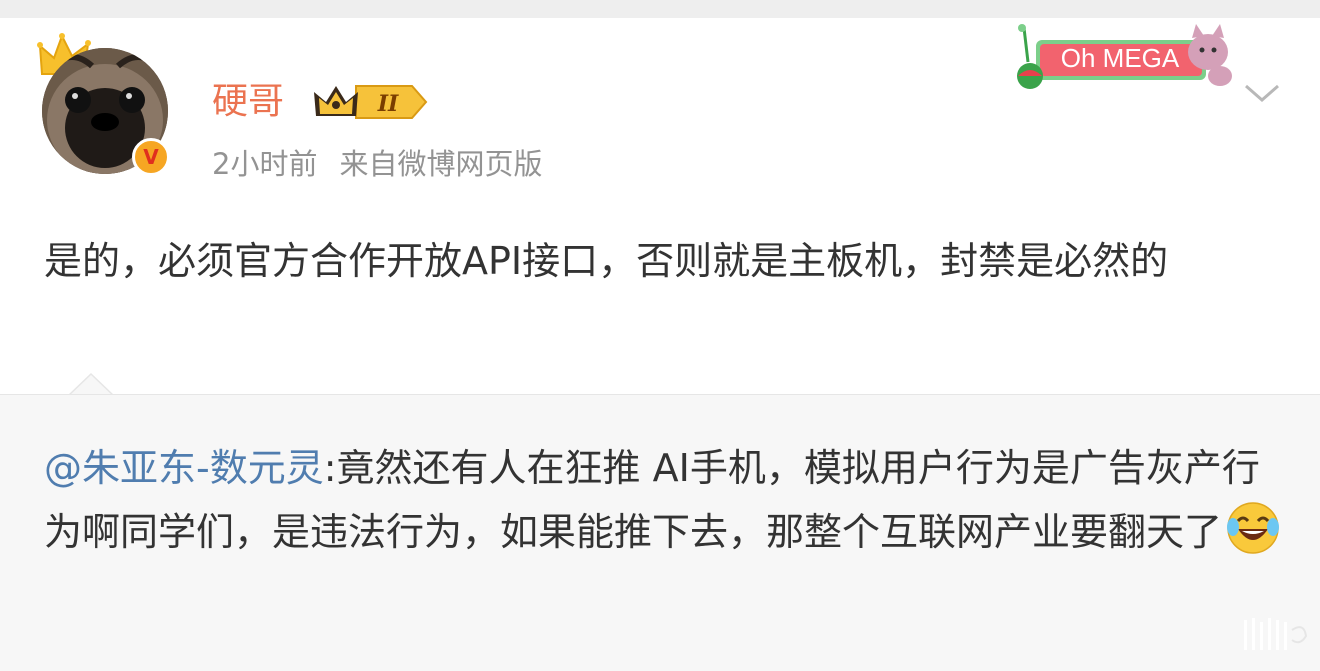 The image size is (1320, 671). Describe the element at coordinates (91, 384) in the screenshot. I see `quote-pointer` at that location.